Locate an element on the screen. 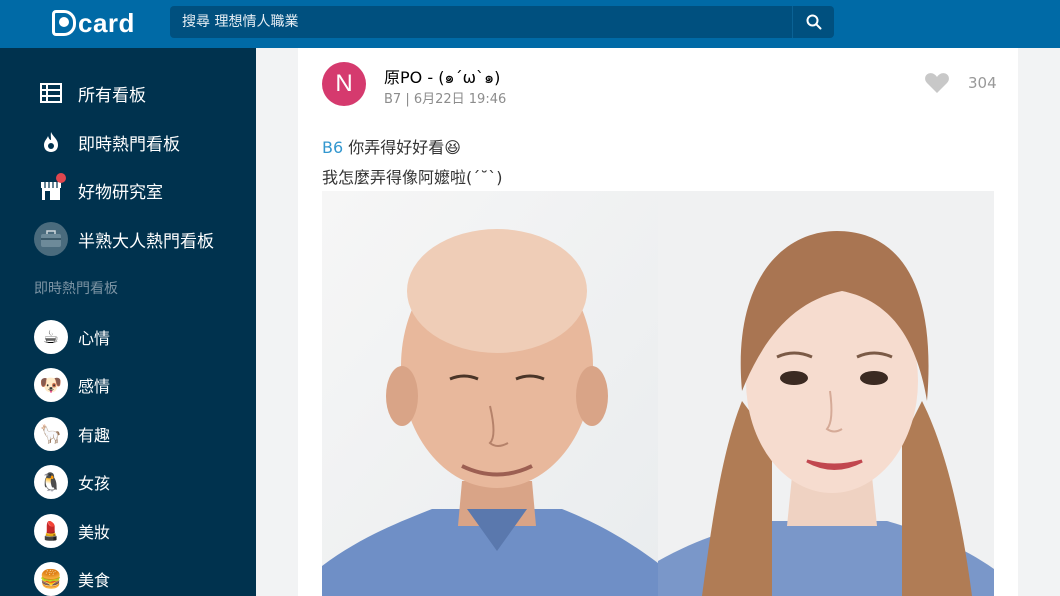 This screenshot has height=596, width=1060. comment-text: 你弄得好好看😆 is located at coordinates (402, 147).